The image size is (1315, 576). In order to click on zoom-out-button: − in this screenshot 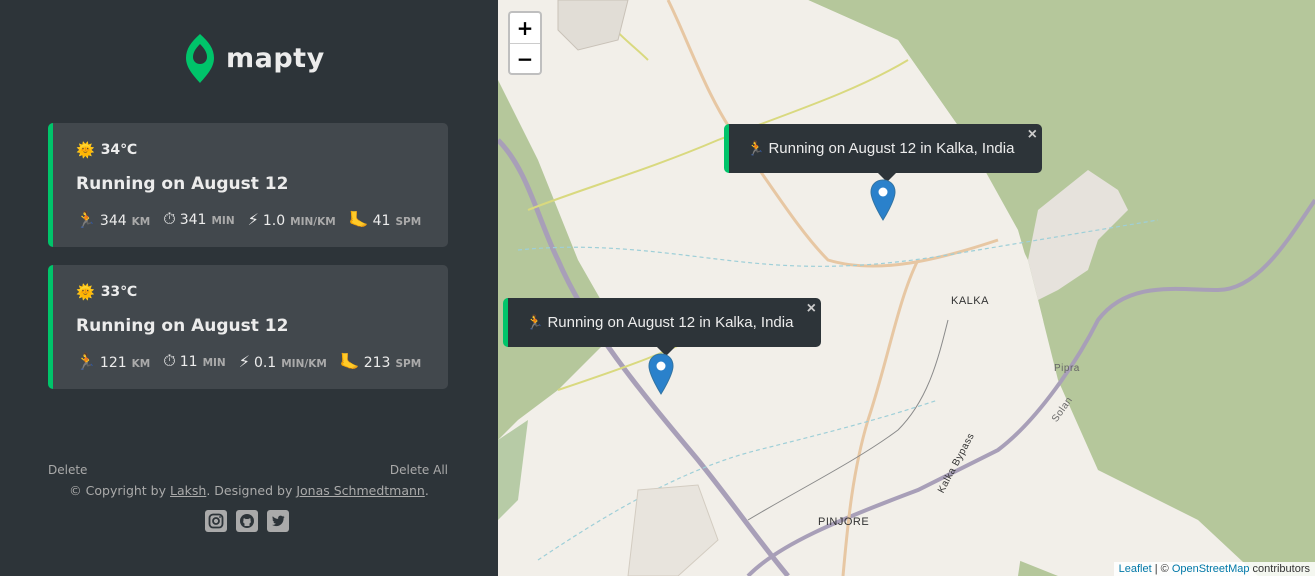, I will do `click(525, 58)`.